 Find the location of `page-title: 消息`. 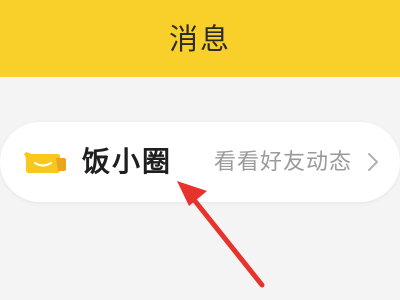

page-title: 消息 is located at coordinates (199, 38).